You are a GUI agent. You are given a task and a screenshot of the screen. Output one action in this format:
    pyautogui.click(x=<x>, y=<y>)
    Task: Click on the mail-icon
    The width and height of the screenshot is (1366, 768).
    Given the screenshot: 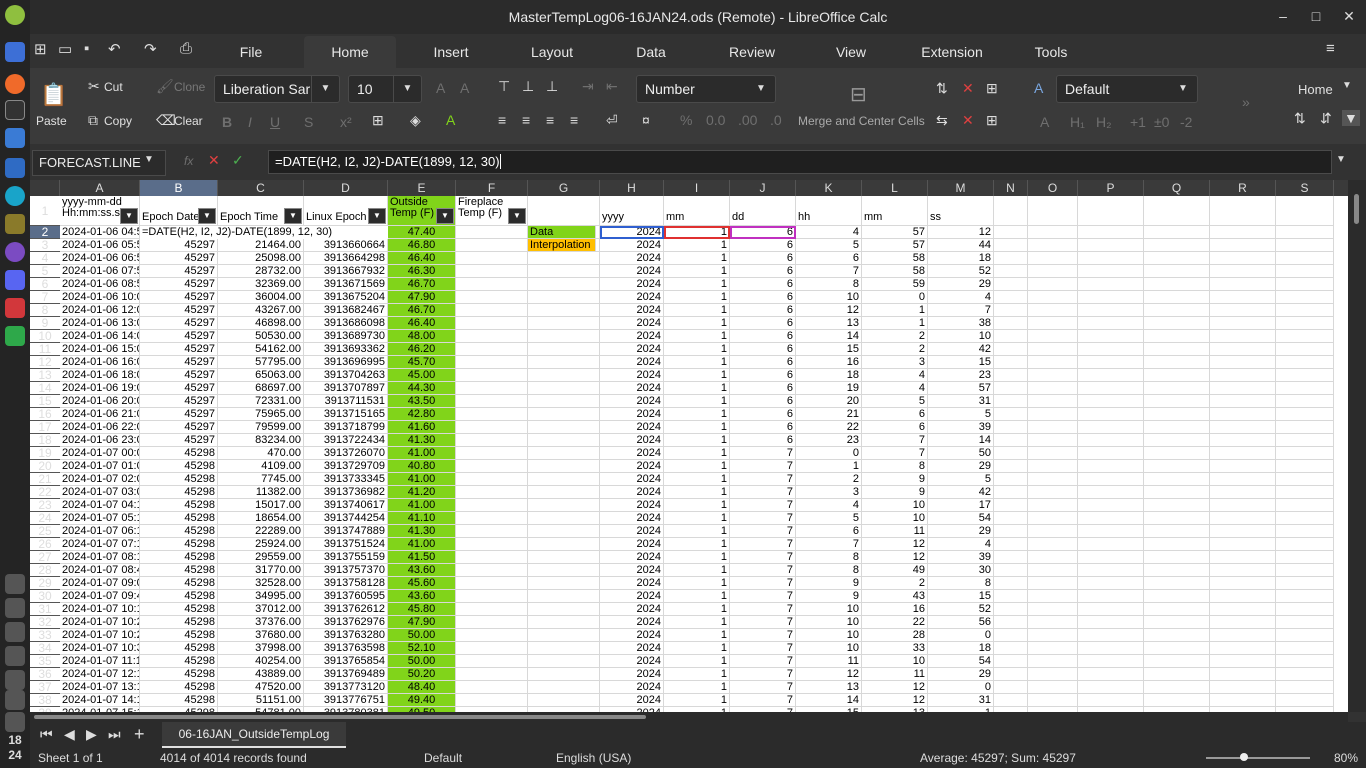 What is the action you would take?
    pyautogui.click(x=15, y=168)
    